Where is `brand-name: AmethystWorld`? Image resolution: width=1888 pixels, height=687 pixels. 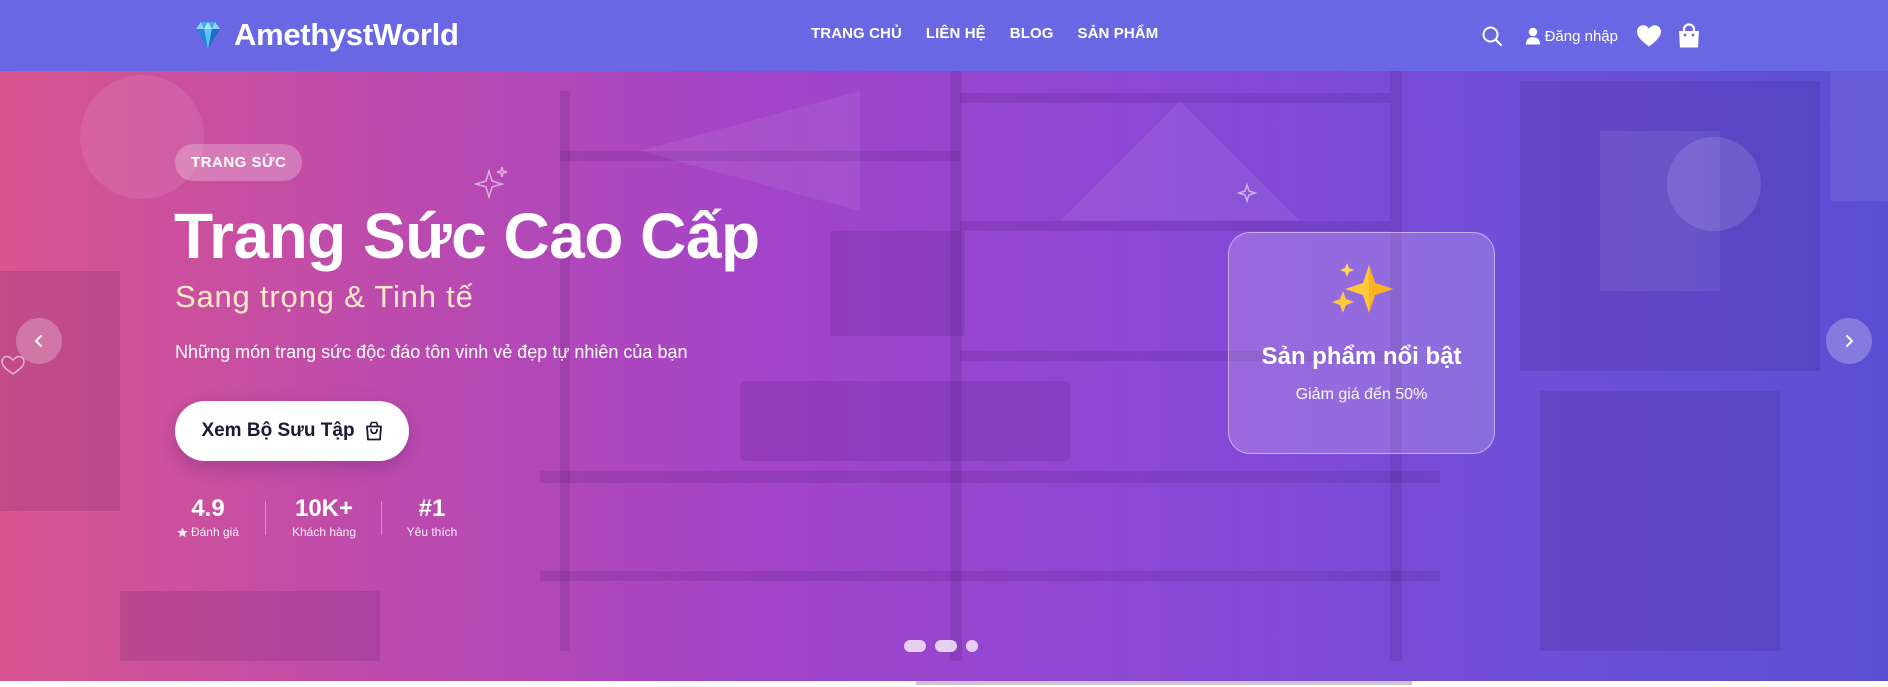 brand-name: AmethystWorld is located at coordinates (346, 34).